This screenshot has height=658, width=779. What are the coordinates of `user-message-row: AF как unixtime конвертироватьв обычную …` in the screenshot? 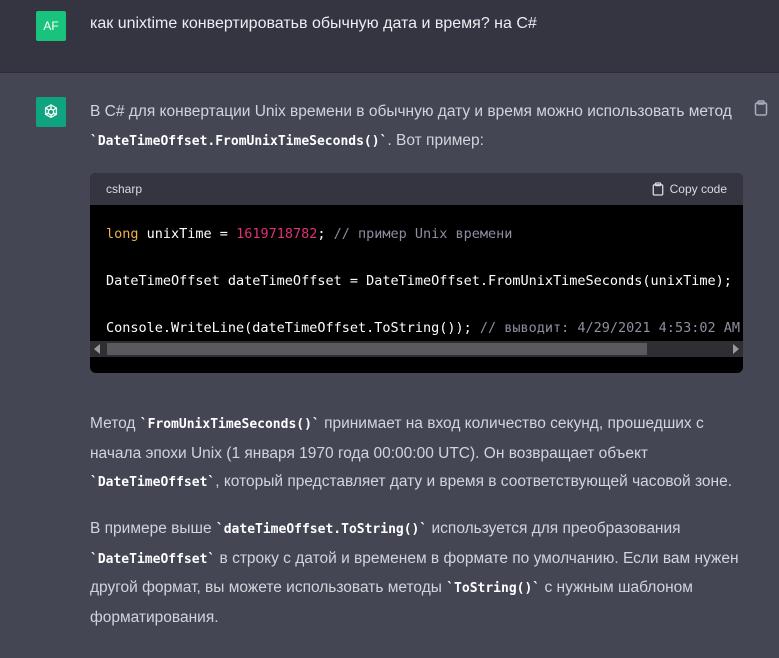 It's located at (389, 36).